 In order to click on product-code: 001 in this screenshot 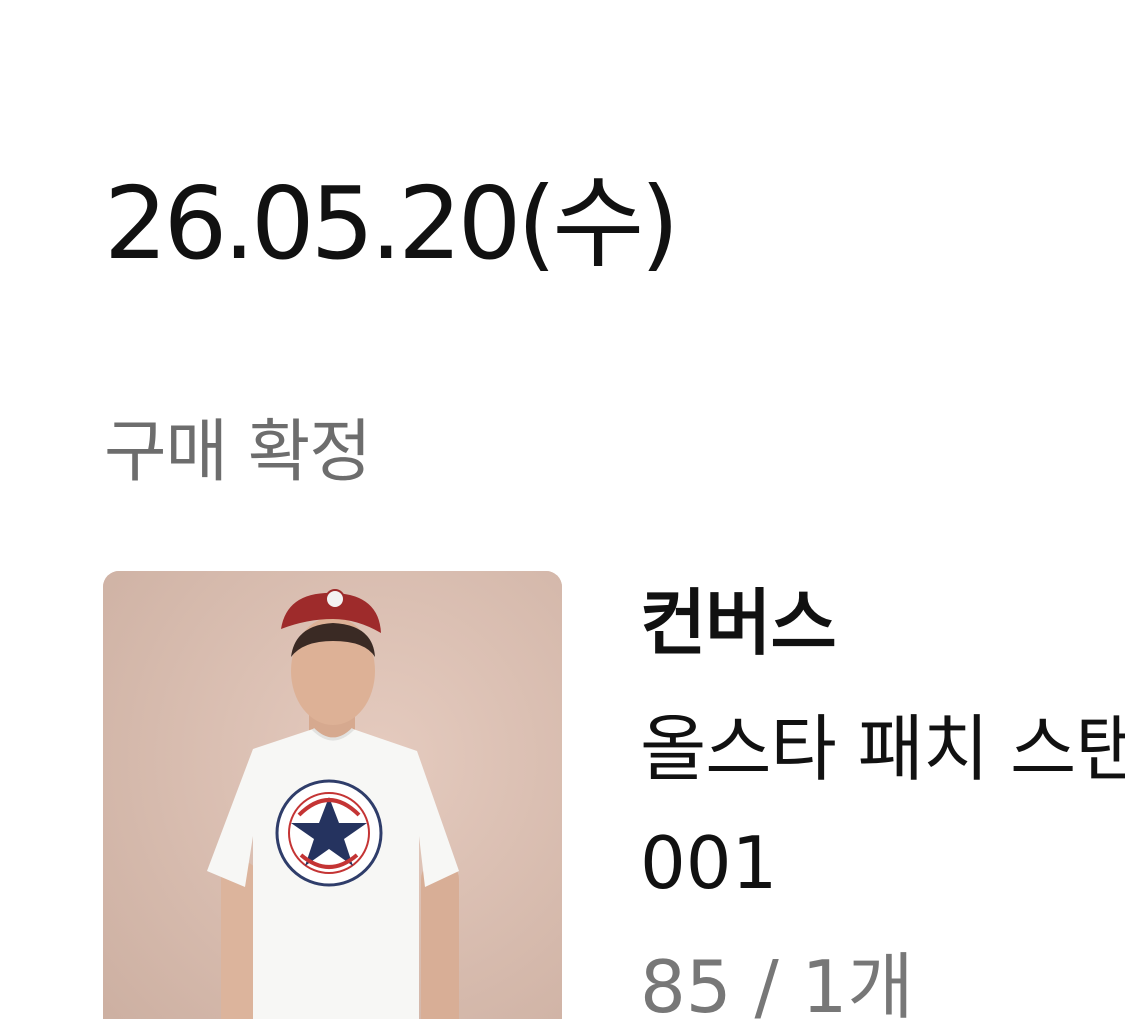, I will do `click(709, 863)`.